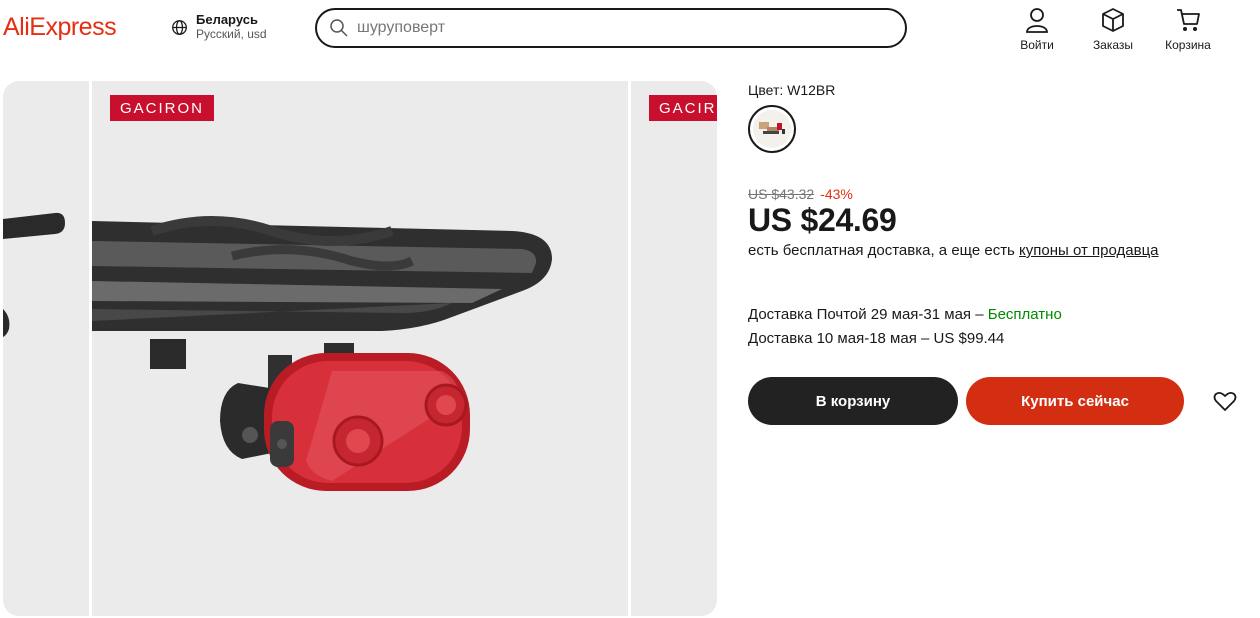 Image resolution: width=1260 pixels, height=618 pixels. Describe the element at coordinates (683, 108) in the screenshot. I see `brand-badge-next: GACIRON` at that location.